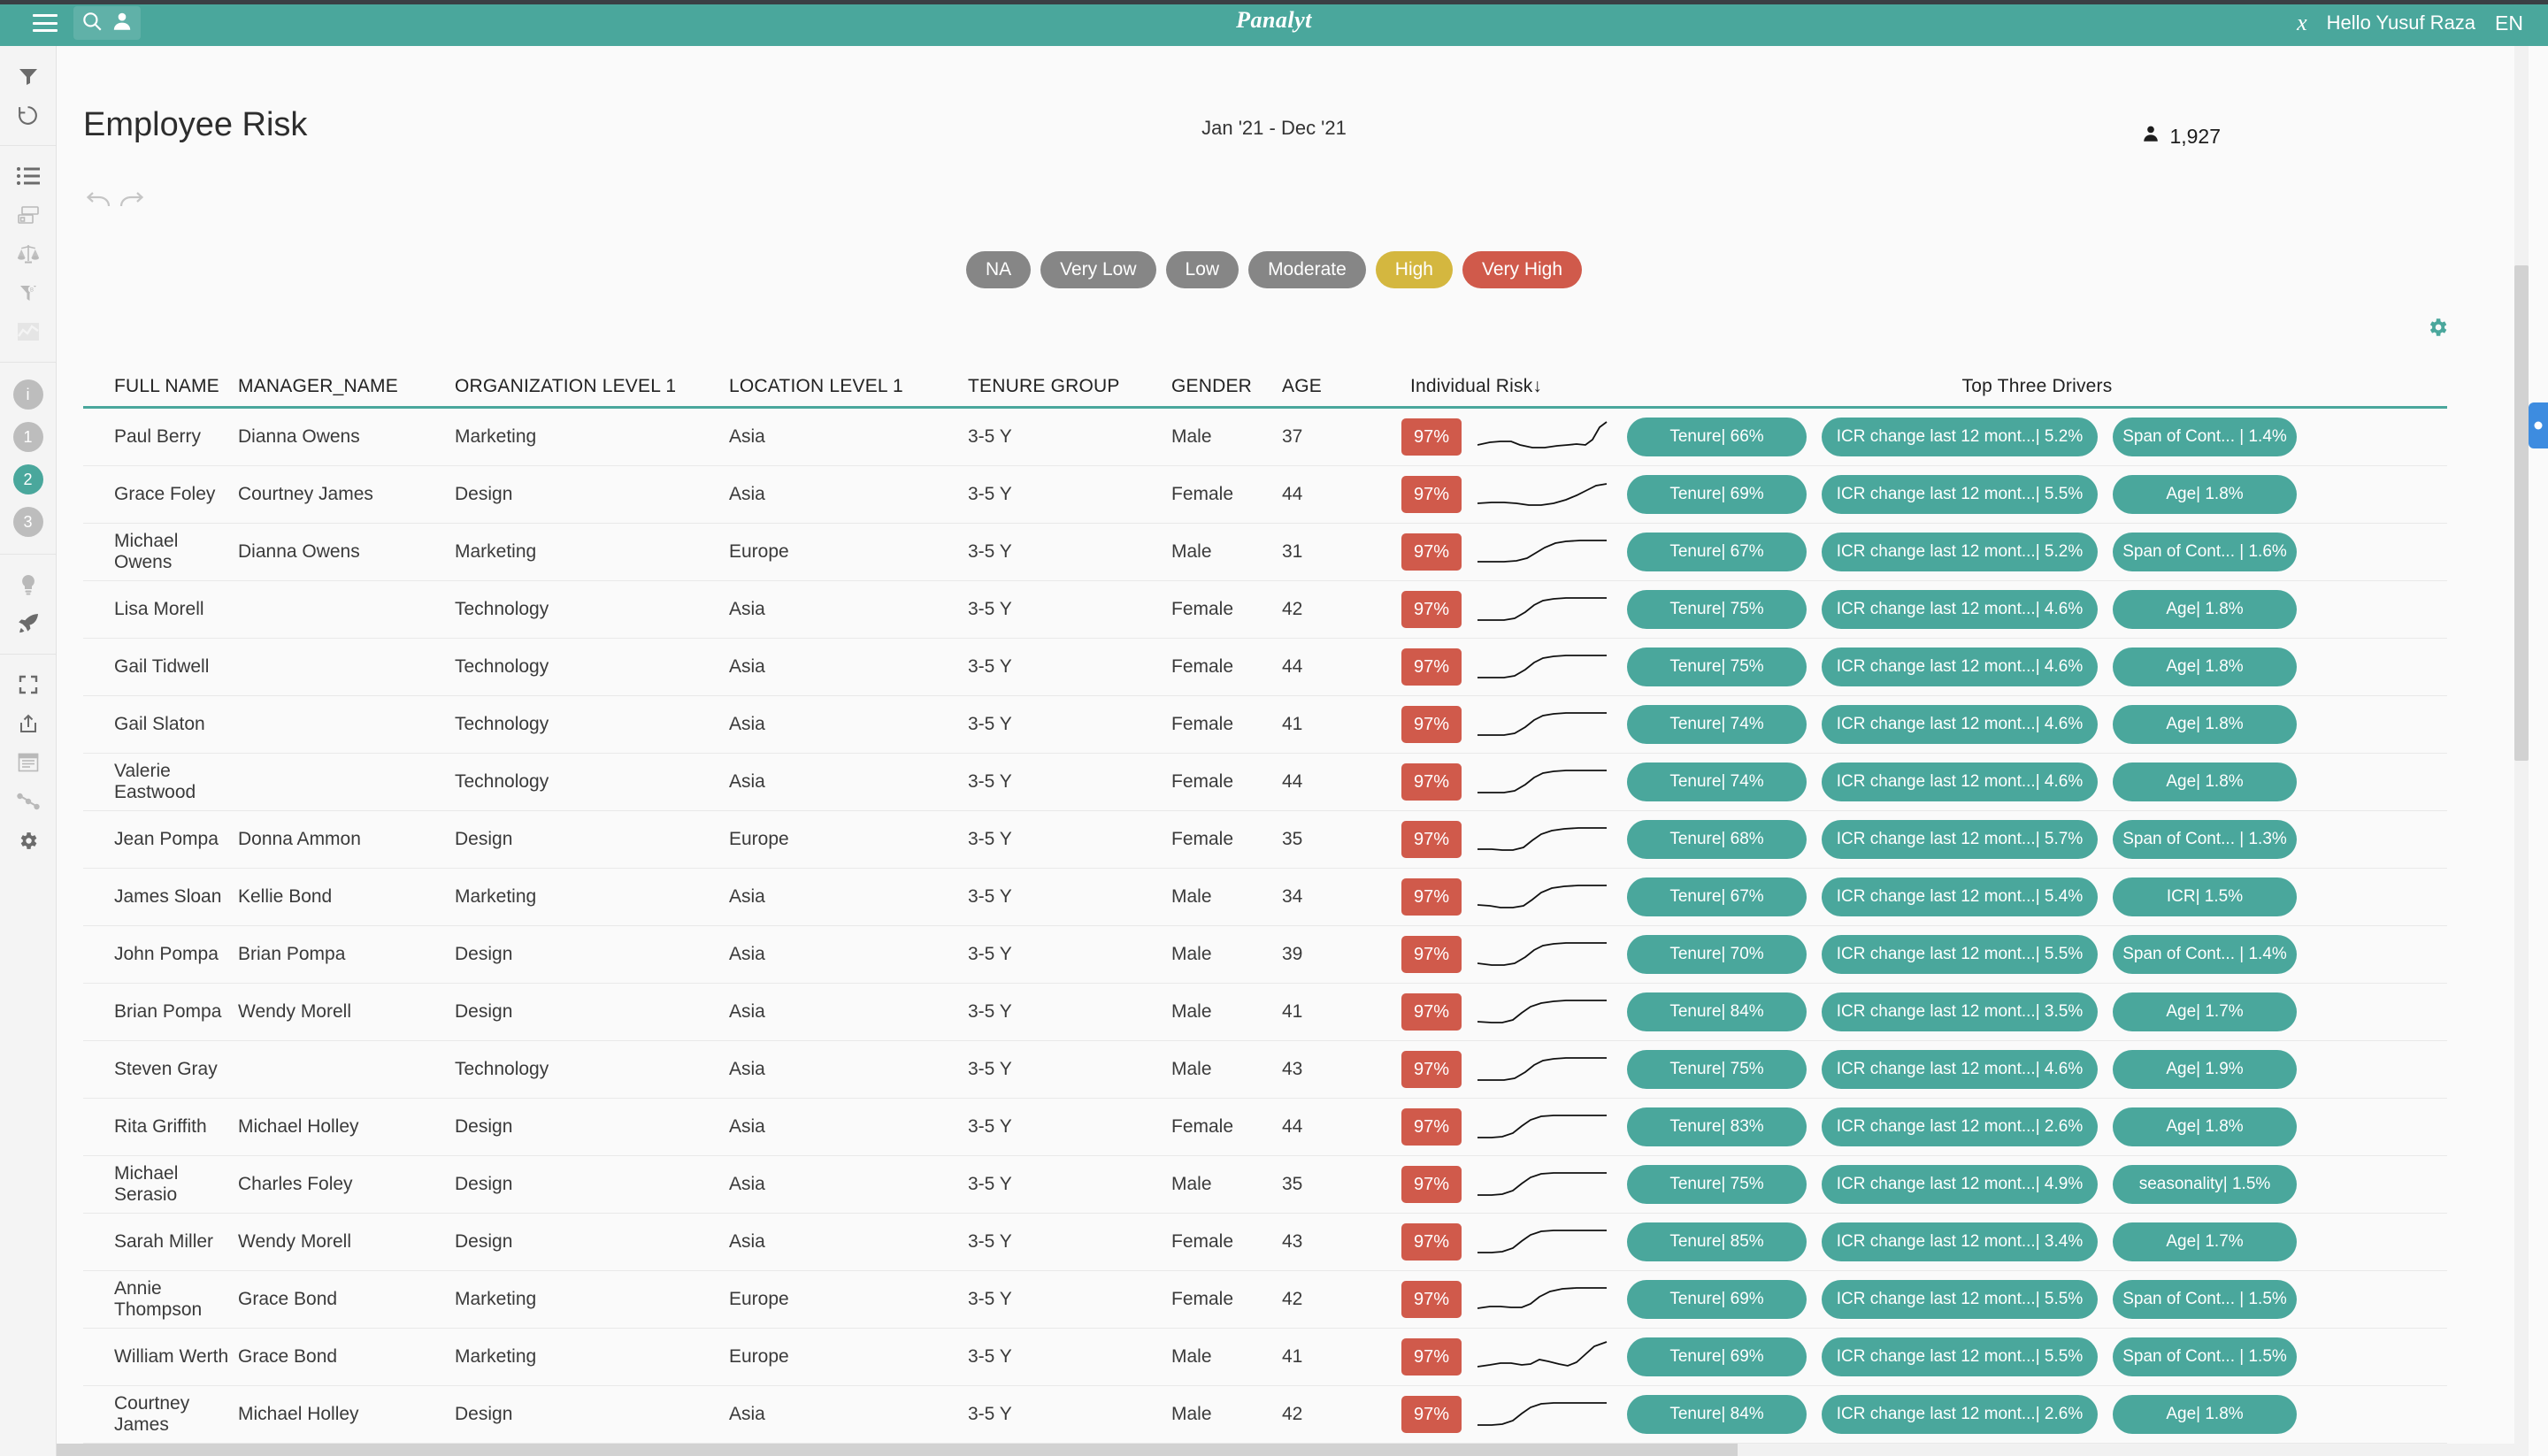 The height and width of the screenshot is (1456, 2548). I want to click on driver-pill-3: seasonality| 1.5%, so click(2205, 1184).